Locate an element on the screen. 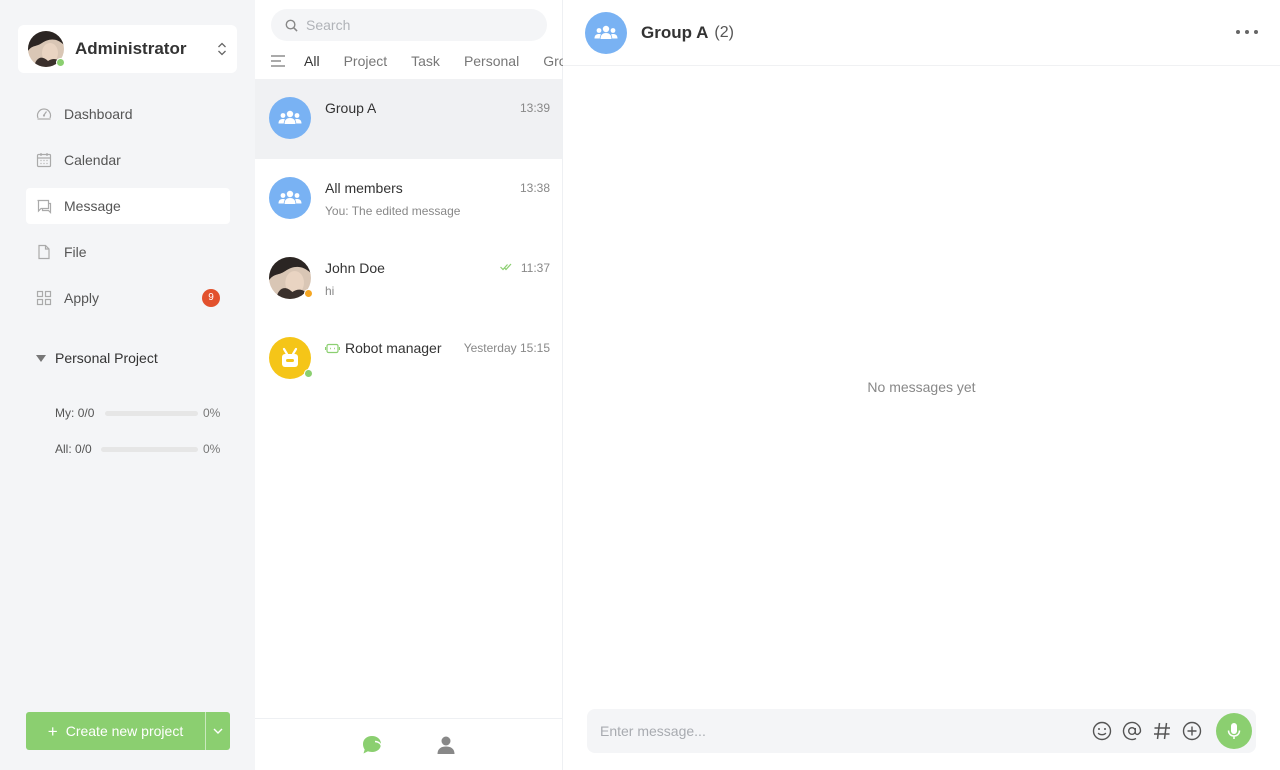 The width and height of the screenshot is (1280, 770). bot-tag-icon is located at coordinates (332, 348).